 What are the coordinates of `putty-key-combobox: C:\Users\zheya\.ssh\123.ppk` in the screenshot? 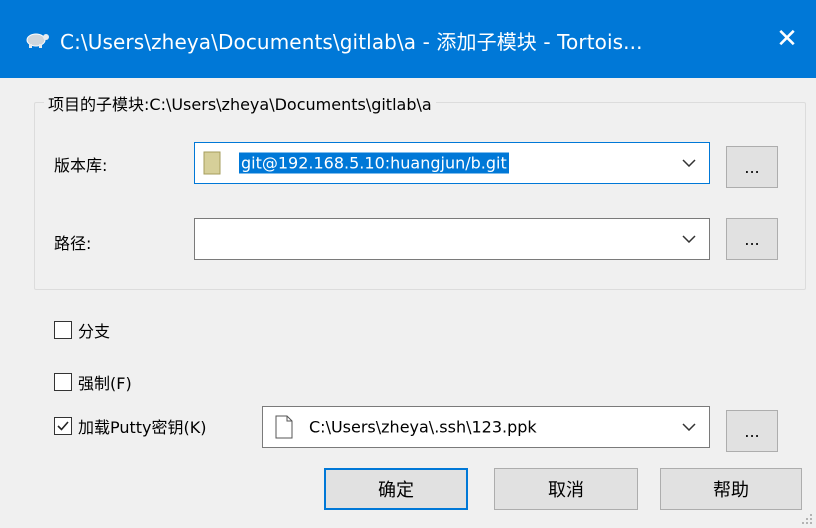 It's located at (486, 427).